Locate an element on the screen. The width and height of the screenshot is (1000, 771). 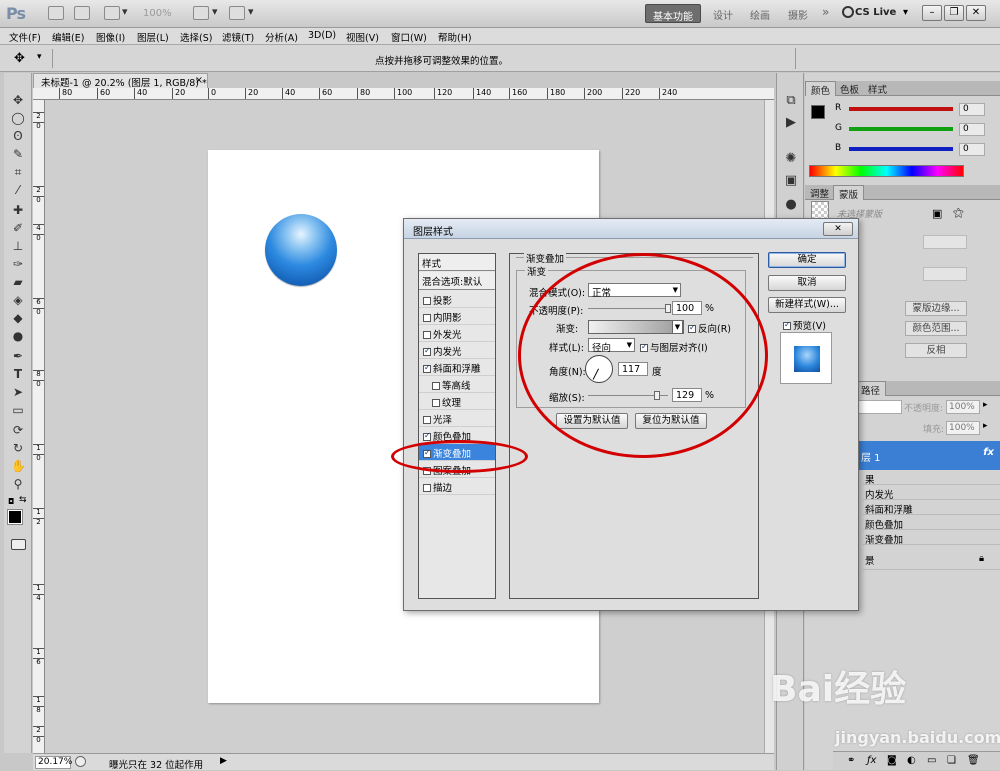
red-slider: R 0 is located at coordinates (915, 109).